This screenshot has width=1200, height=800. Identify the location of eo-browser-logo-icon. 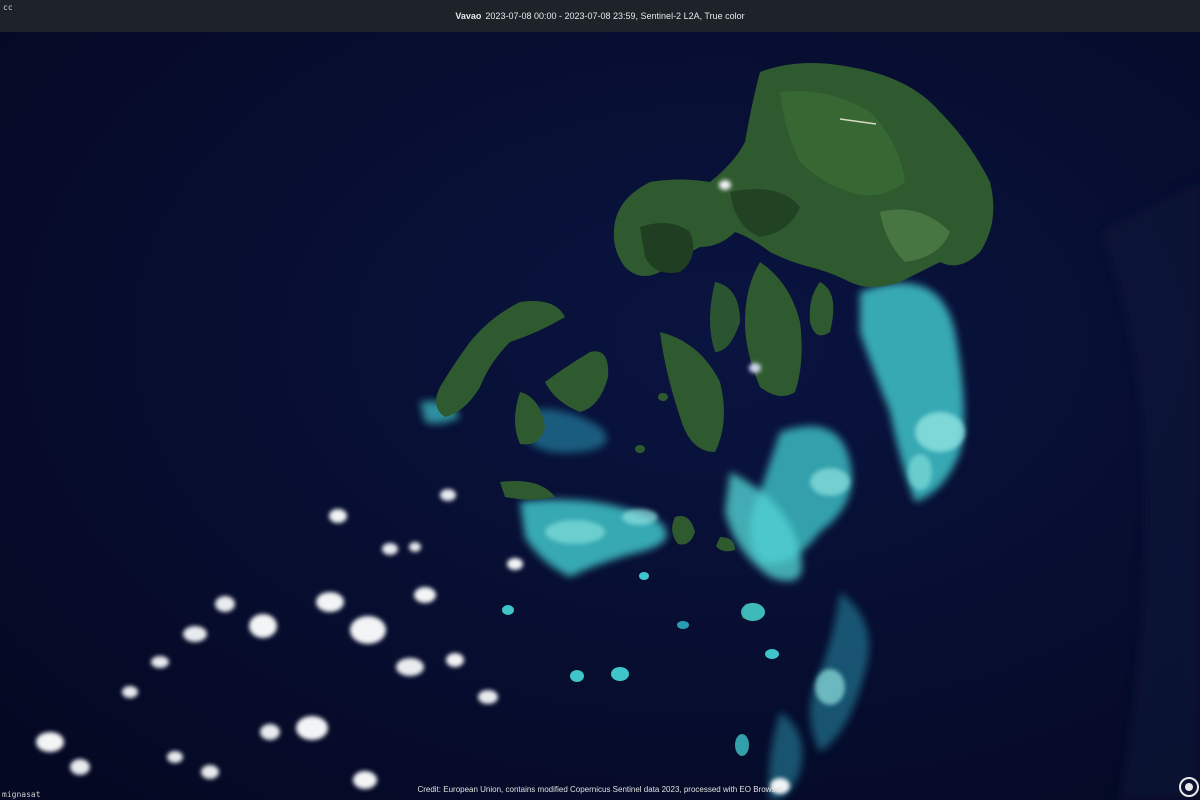
(1189, 787).